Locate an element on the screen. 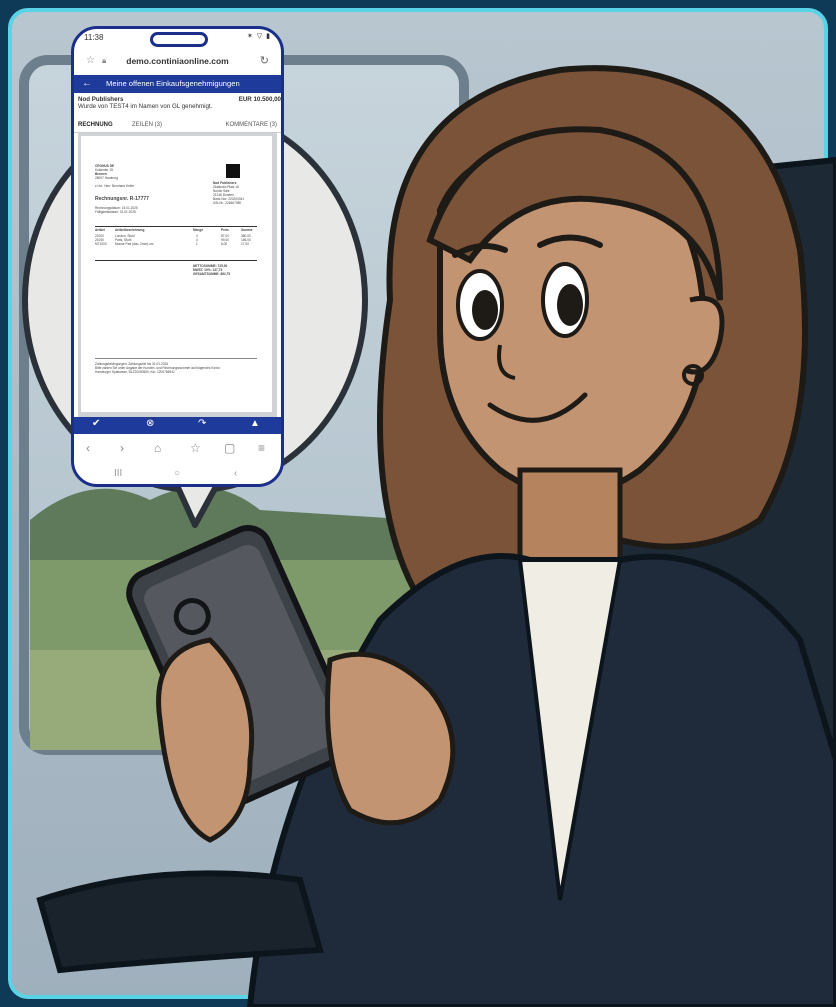 The width and height of the screenshot is (836, 1007). warning-icon: ▲ is located at coordinates (255, 423).